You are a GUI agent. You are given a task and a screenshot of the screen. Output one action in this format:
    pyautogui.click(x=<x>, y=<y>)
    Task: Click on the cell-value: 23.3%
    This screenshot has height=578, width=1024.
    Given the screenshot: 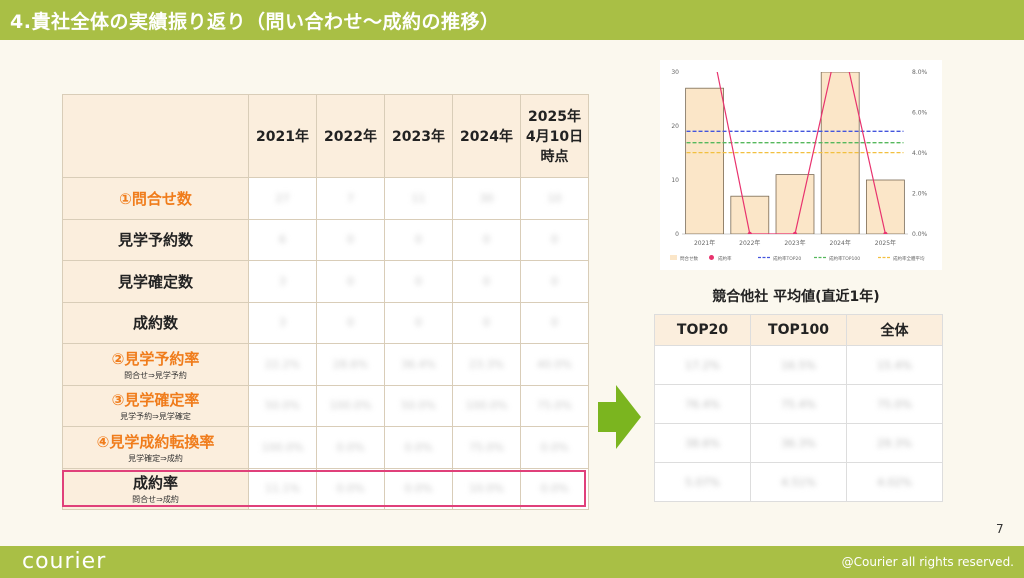 What is the action you would take?
    pyautogui.click(x=486, y=364)
    